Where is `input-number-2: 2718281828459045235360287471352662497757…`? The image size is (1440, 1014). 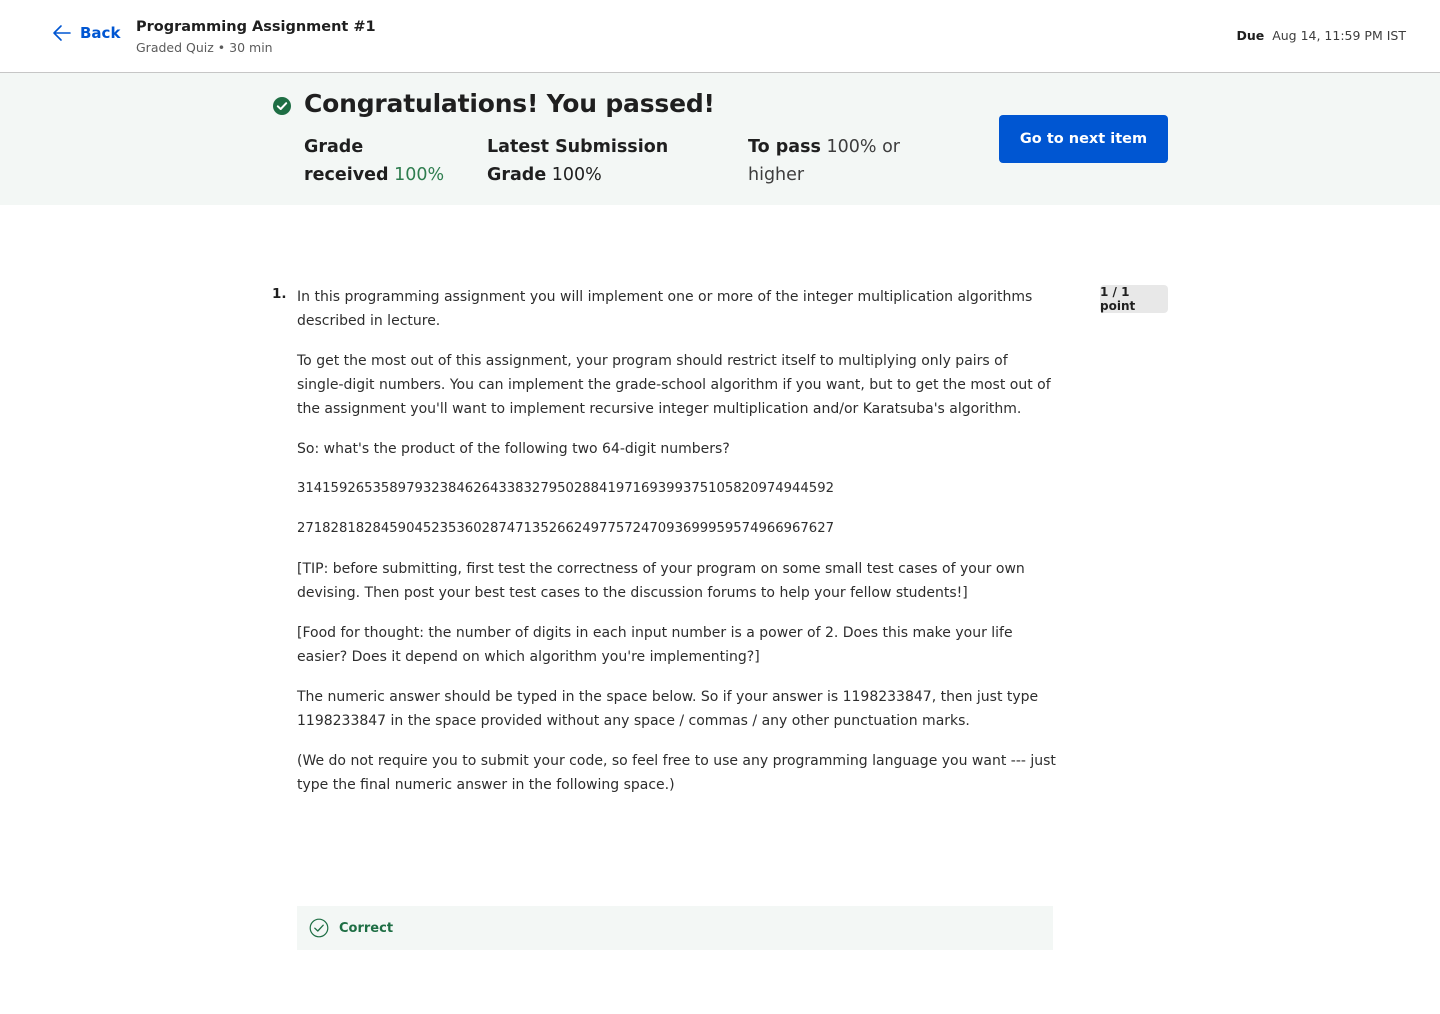 input-number-2: 2718281828459045235360287471352662497757… is located at coordinates (565, 528).